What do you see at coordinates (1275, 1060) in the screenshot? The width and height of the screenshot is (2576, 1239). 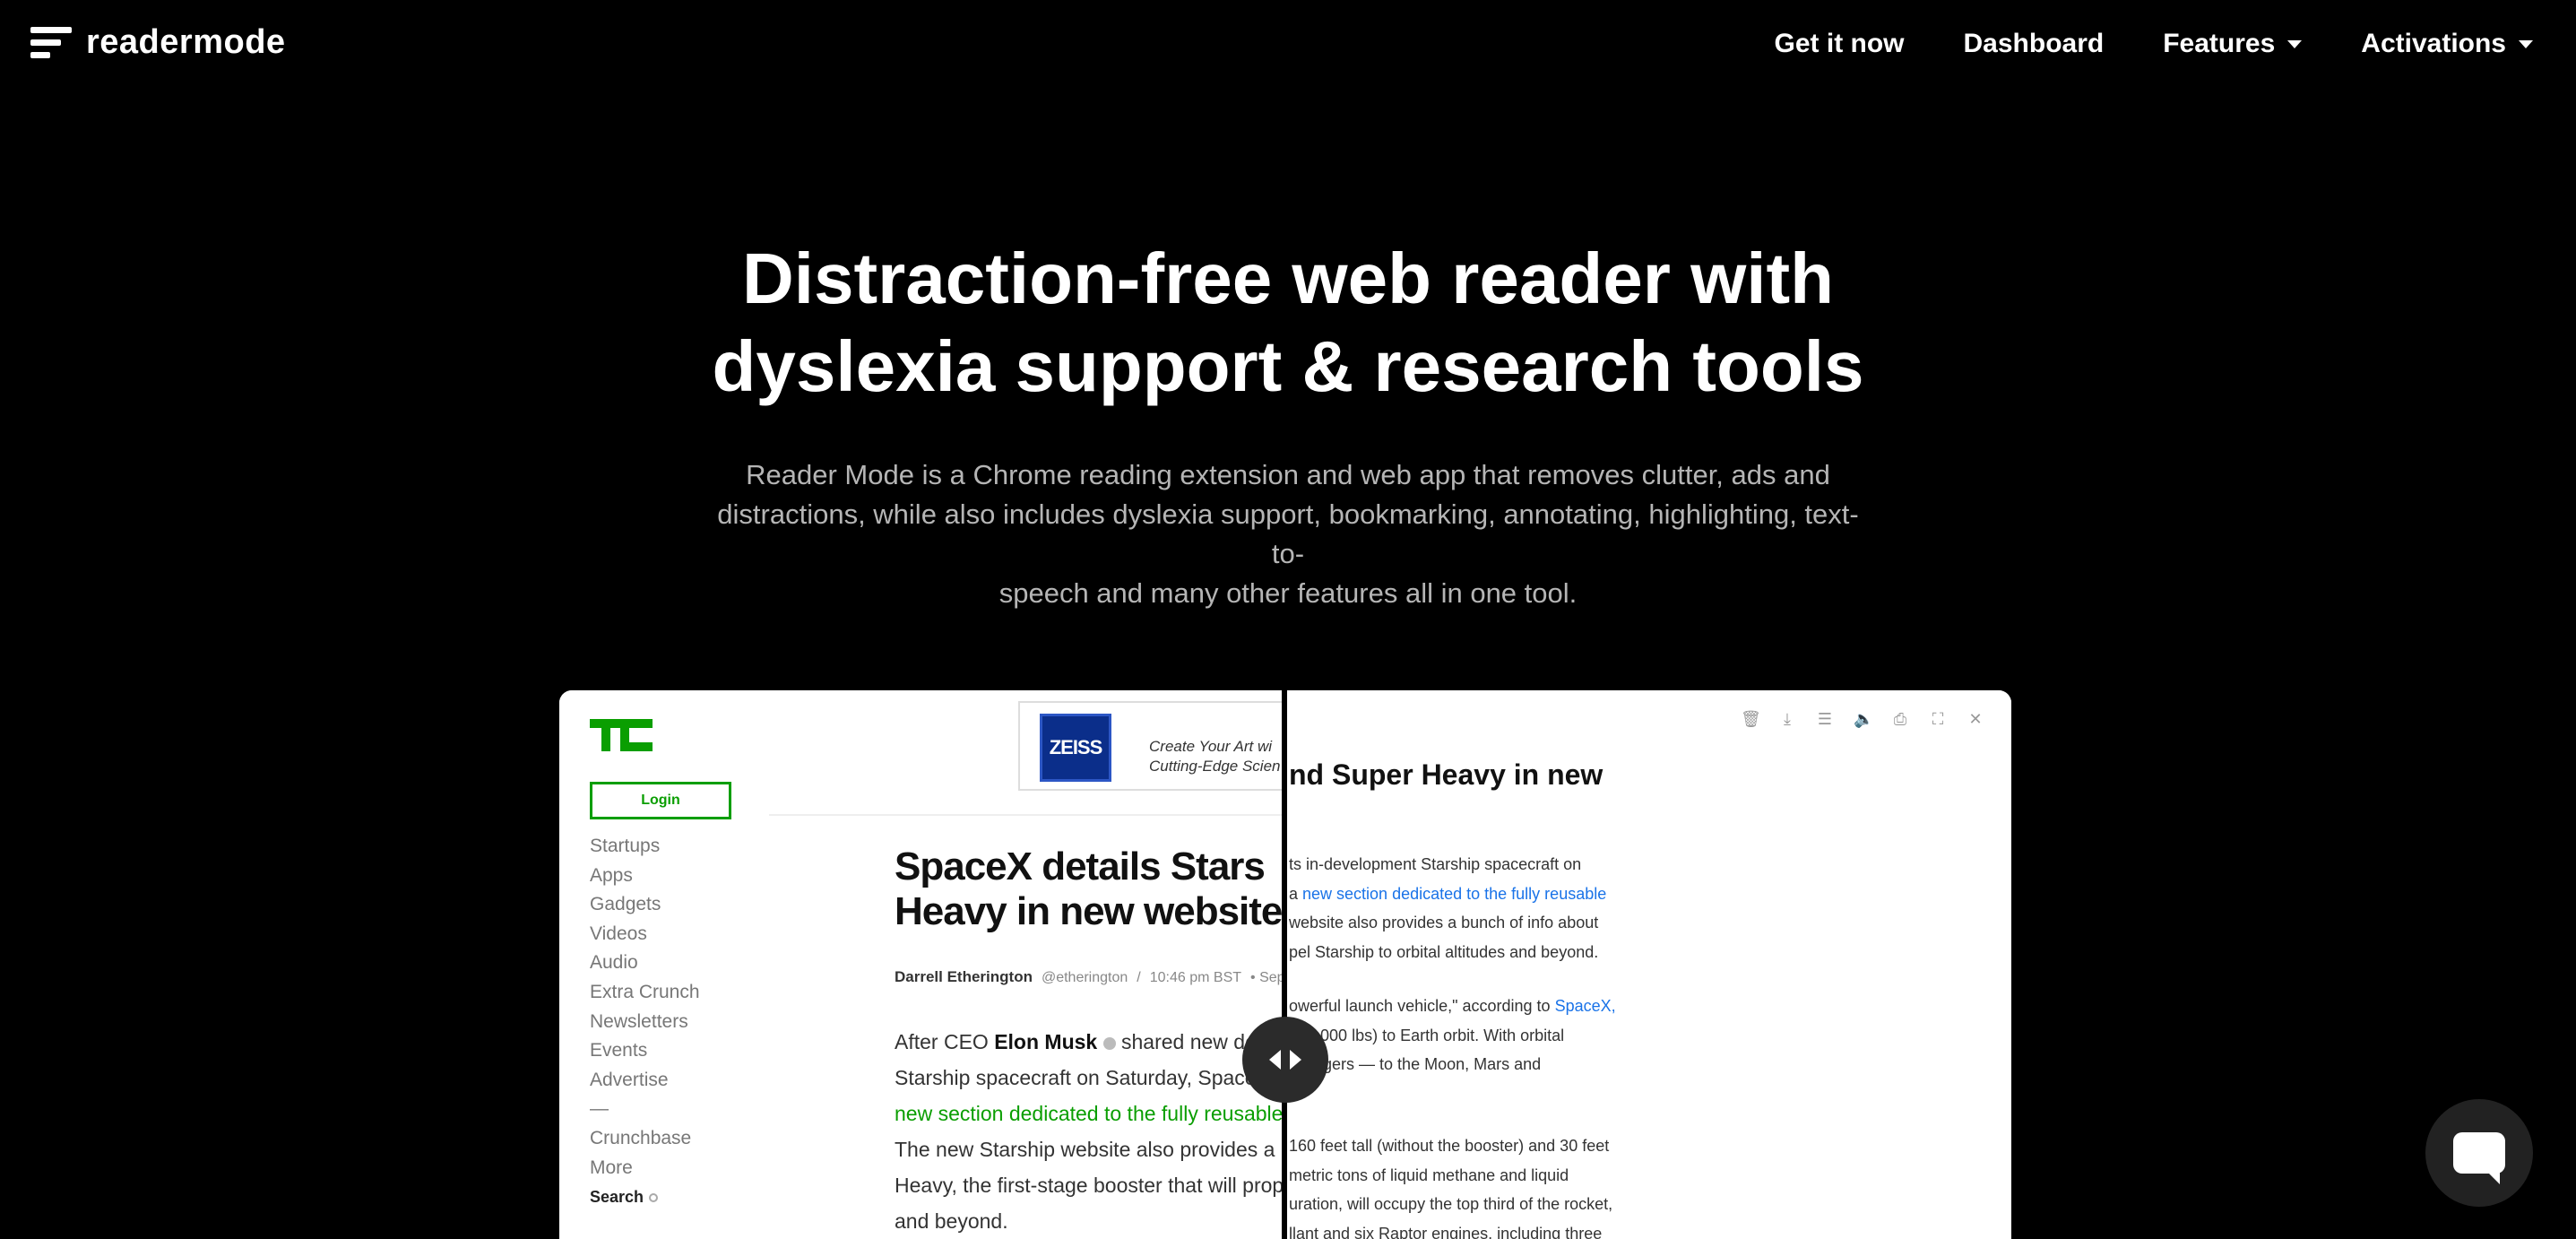 I see `arrow-left-icon` at bounding box center [1275, 1060].